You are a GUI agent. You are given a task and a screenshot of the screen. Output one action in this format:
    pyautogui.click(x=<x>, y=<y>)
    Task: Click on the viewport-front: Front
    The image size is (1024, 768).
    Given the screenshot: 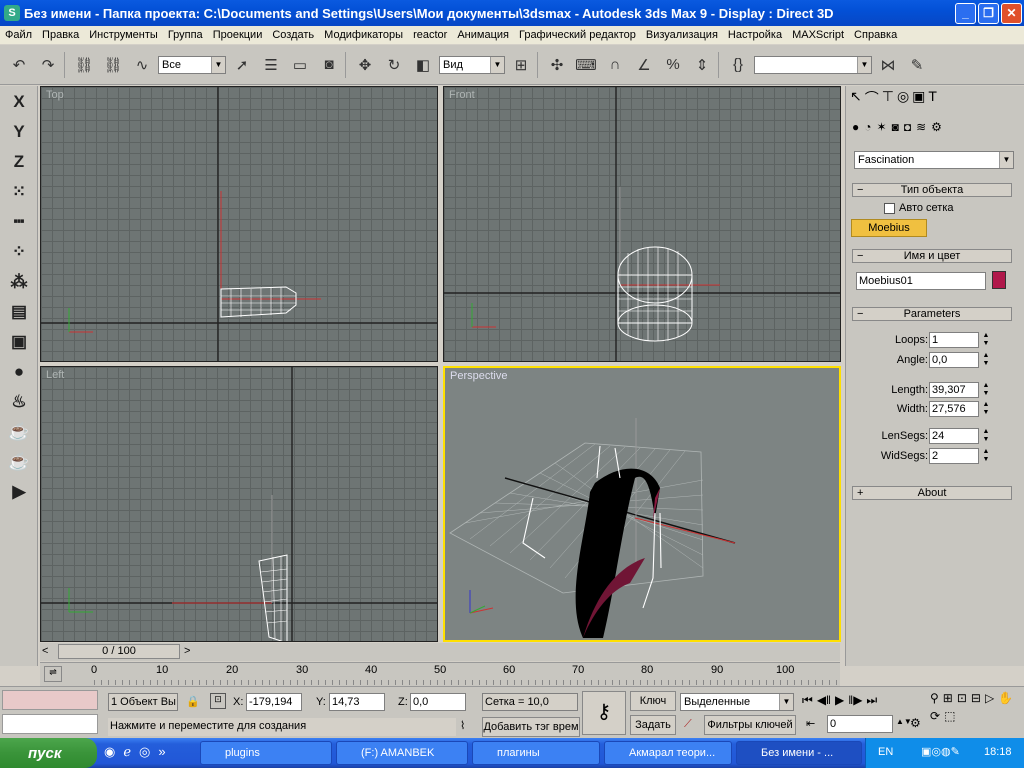 What is the action you would take?
    pyautogui.click(x=642, y=224)
    